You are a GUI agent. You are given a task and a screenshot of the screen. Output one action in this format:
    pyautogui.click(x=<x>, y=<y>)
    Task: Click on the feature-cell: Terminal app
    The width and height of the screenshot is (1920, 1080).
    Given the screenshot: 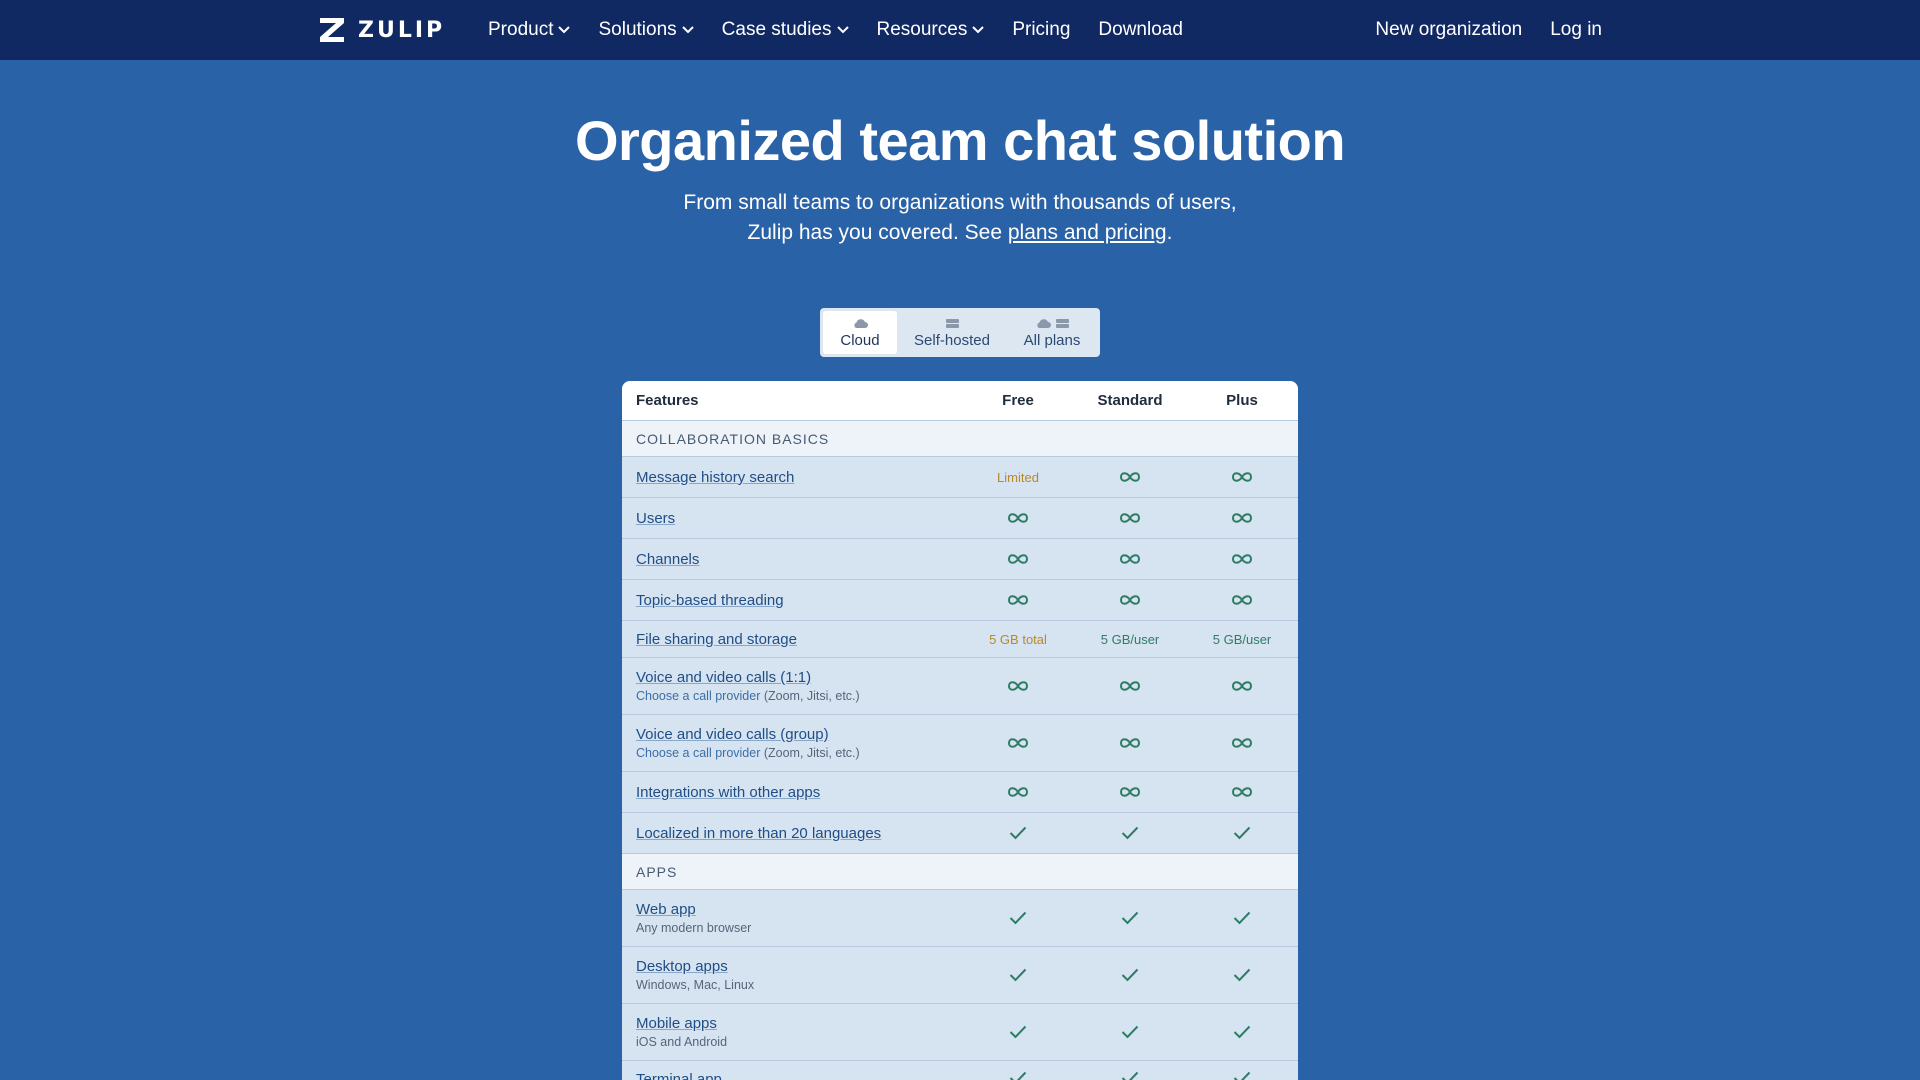 What is the action you would take?
    pyautogui.click(x=792, y=1075)
    